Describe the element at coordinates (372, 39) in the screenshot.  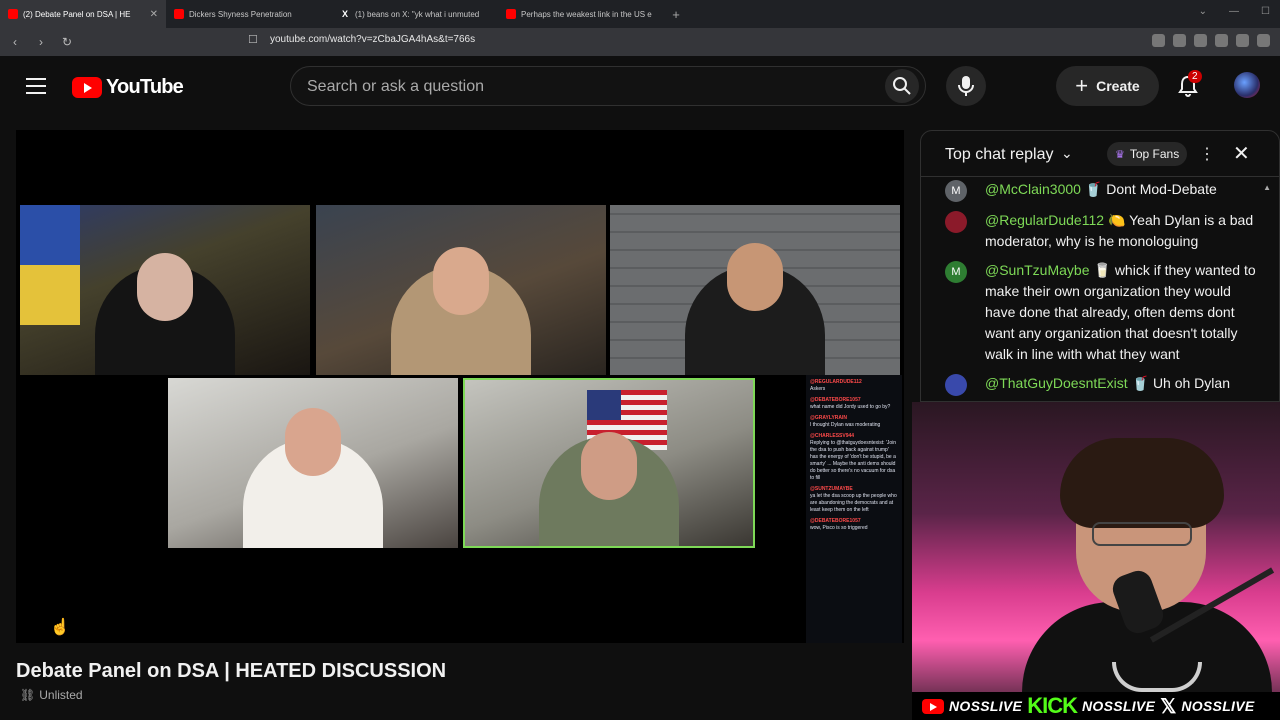
I see `url-field: youtube.com/watch?v=zCbaJGA4hAs&t=766s` at that location.